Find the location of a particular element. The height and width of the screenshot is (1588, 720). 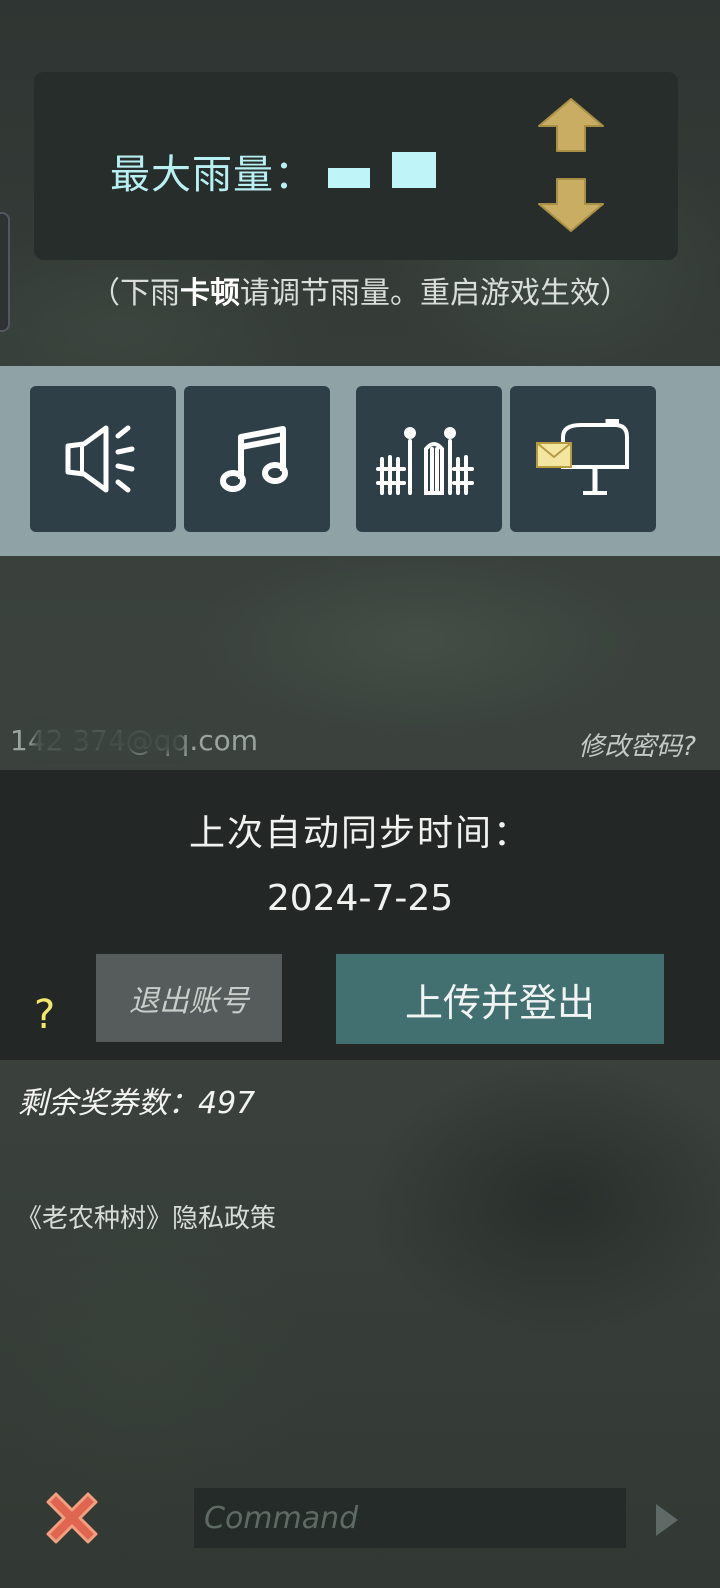

upload-and-logout-button: 上传并登出 is located at coordinates (500, 999).